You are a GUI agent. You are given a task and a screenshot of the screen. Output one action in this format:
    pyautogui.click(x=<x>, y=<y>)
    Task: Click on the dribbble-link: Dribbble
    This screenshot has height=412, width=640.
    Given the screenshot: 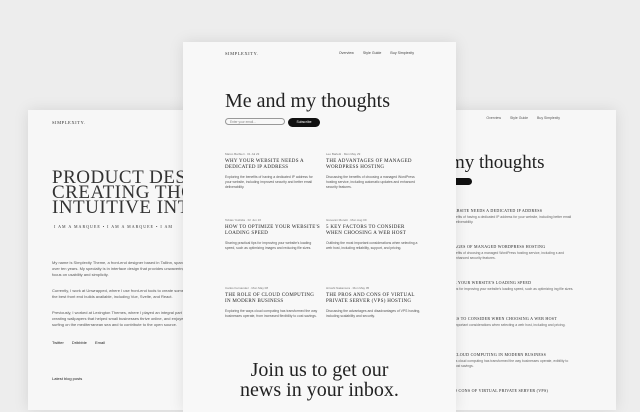 What is the action you would take?
    pyautogui.click(x=79, y=342)
    